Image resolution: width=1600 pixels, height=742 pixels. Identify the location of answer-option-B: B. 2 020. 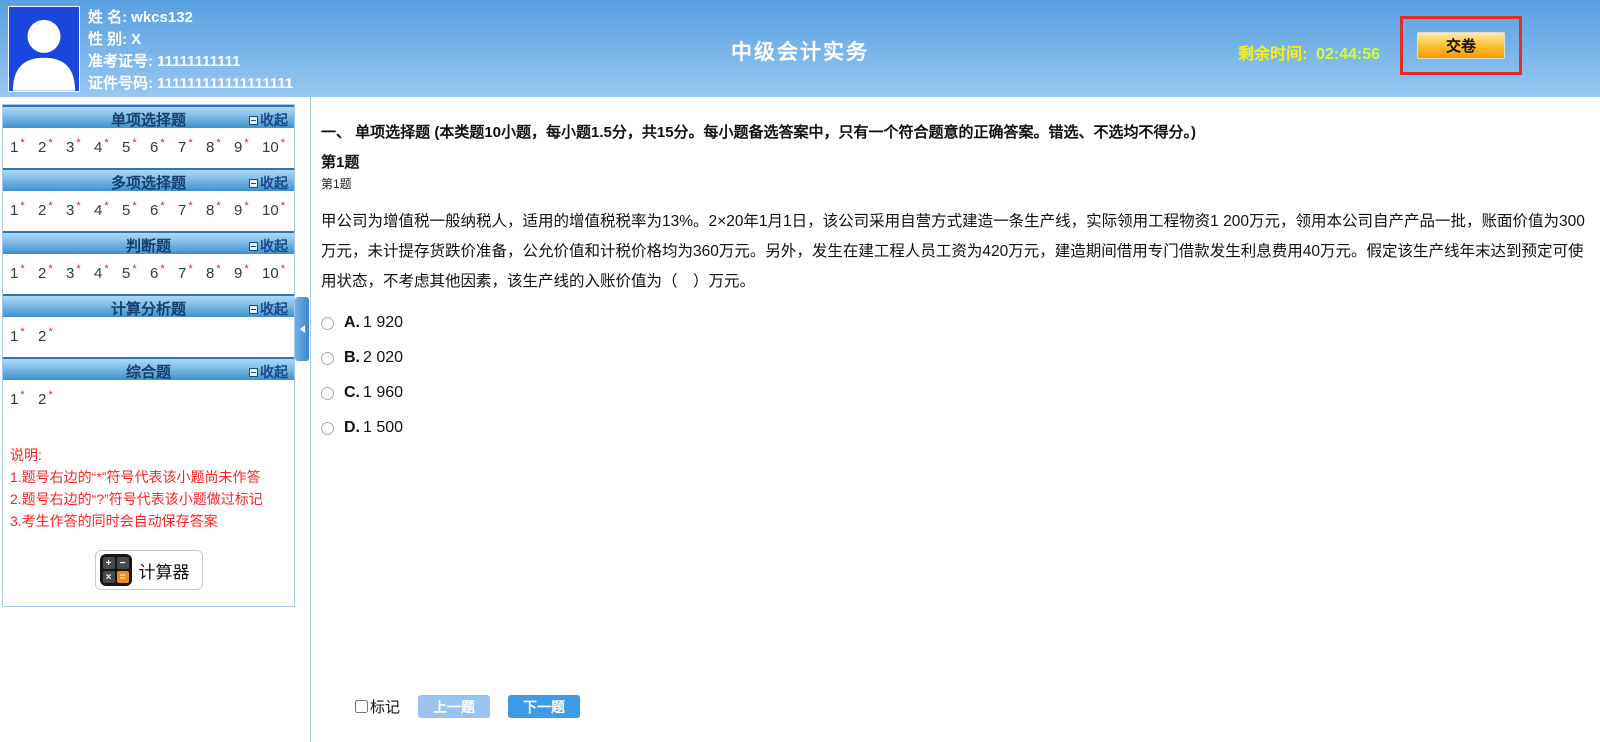
(956, 358).